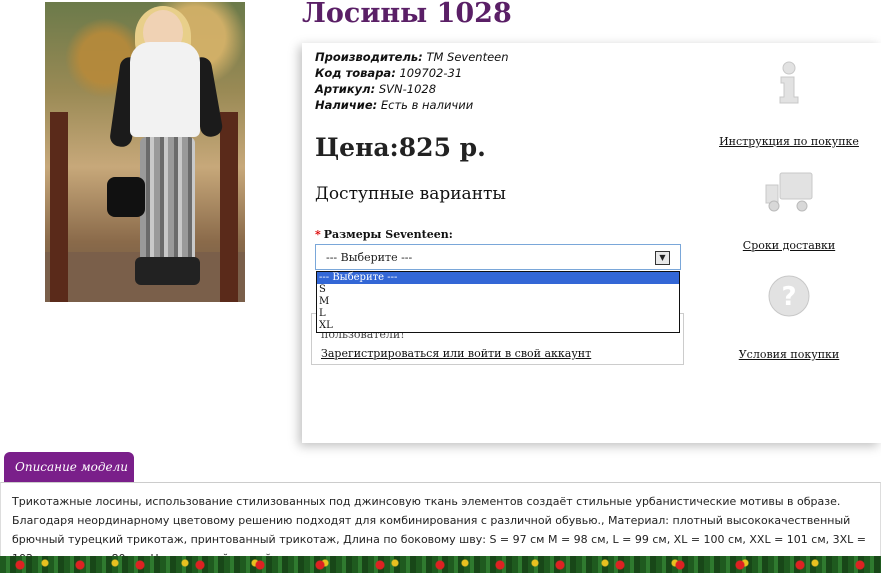 The width and height of the screenshot is (881, 573). What do you see at coordinates (498, 257) in the screenshot?
I see `size-select: --- Выберите --- ▼` at bounding box center [498, 257].